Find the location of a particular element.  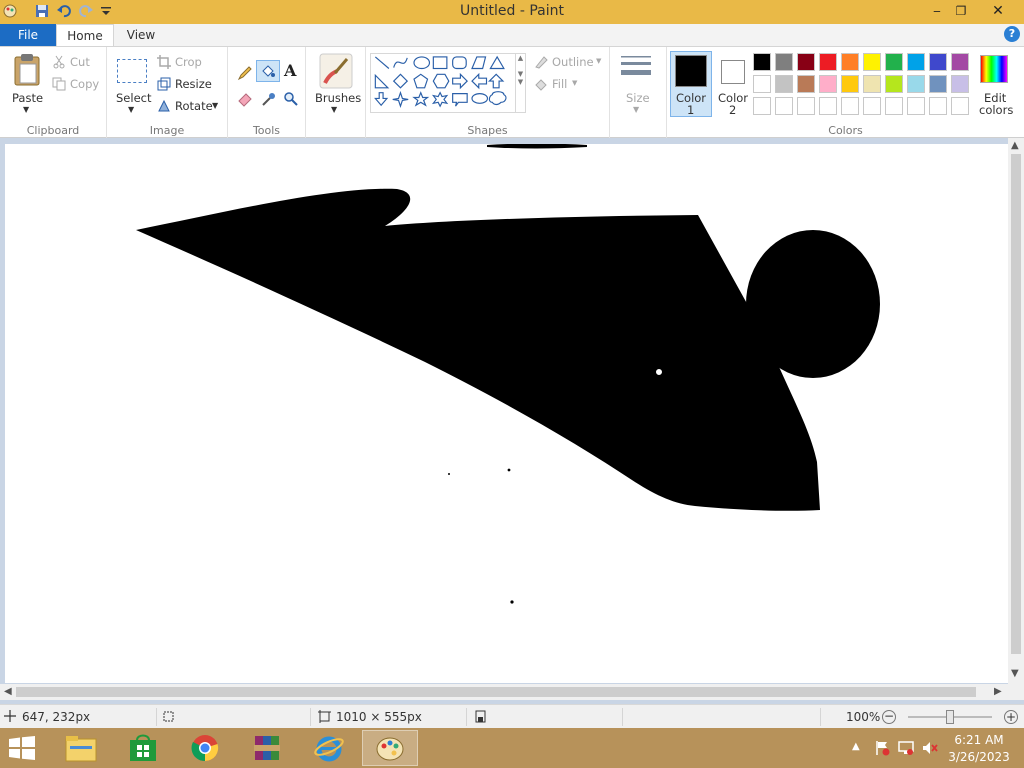

clock-time: 6:21 AM is located at coordinates (979, 740).